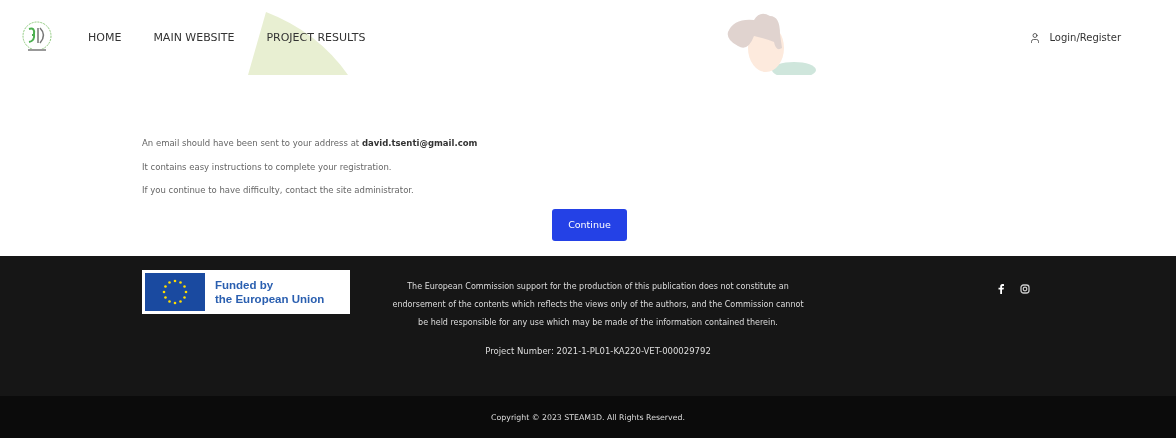 The width and height of the screenshot is (1176, 438). What do you see at coordinates (1075, 37) in the screenshot?
I see `login-link: Login/Register` at bounding box center [1075, 37].